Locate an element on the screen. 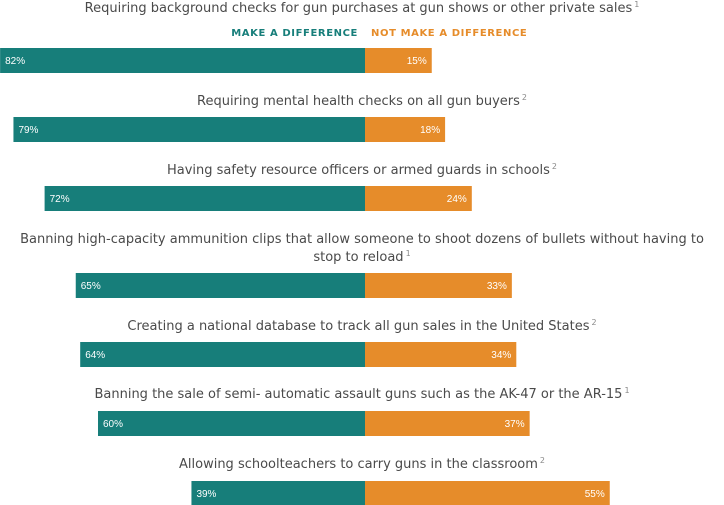 The height and width of the screenshot is (505, 724). value-label-not-make: 37% is located at coordinates (515, 424).